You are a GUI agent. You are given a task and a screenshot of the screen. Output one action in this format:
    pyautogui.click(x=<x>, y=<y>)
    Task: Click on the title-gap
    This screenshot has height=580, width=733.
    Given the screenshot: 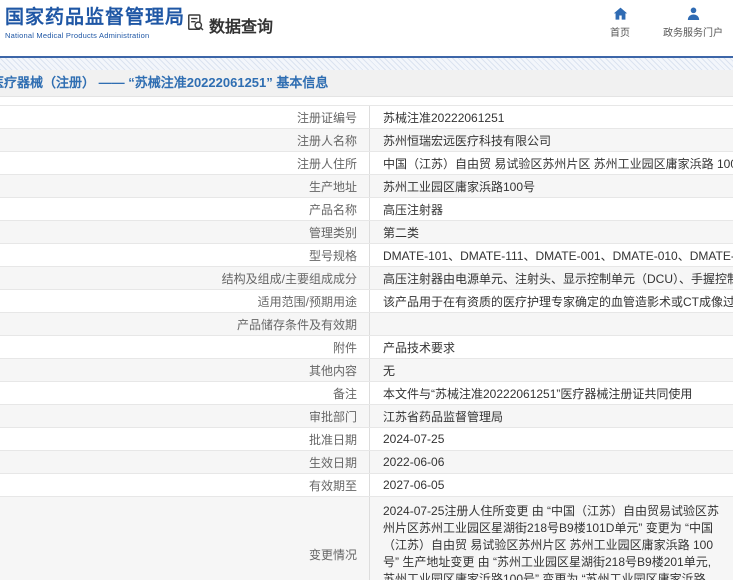 What is the action you would take?
    pyautogui.click(x=366, y=101)
    